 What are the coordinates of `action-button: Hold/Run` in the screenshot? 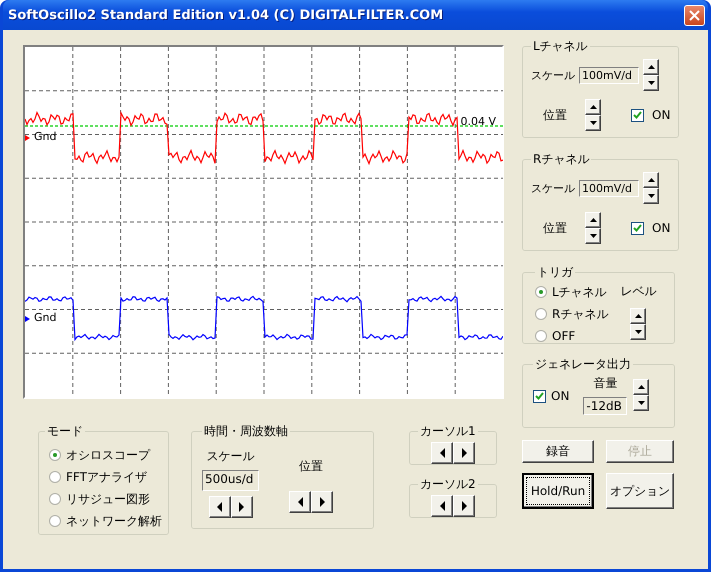 It's located at (558, 491).